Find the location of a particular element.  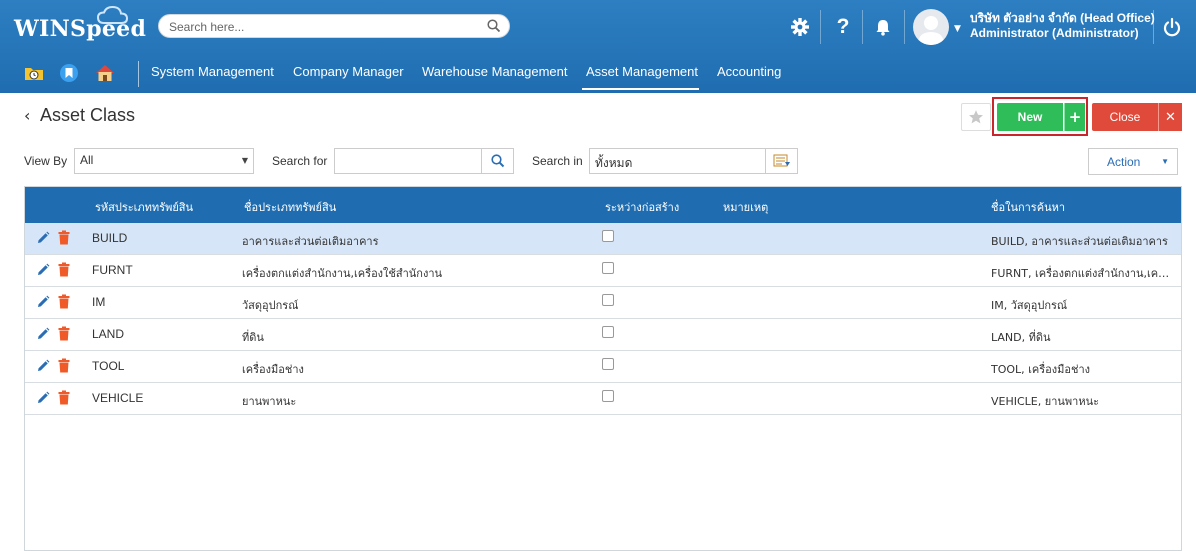

folder-clock-icon is located at coordinates (34, 73).